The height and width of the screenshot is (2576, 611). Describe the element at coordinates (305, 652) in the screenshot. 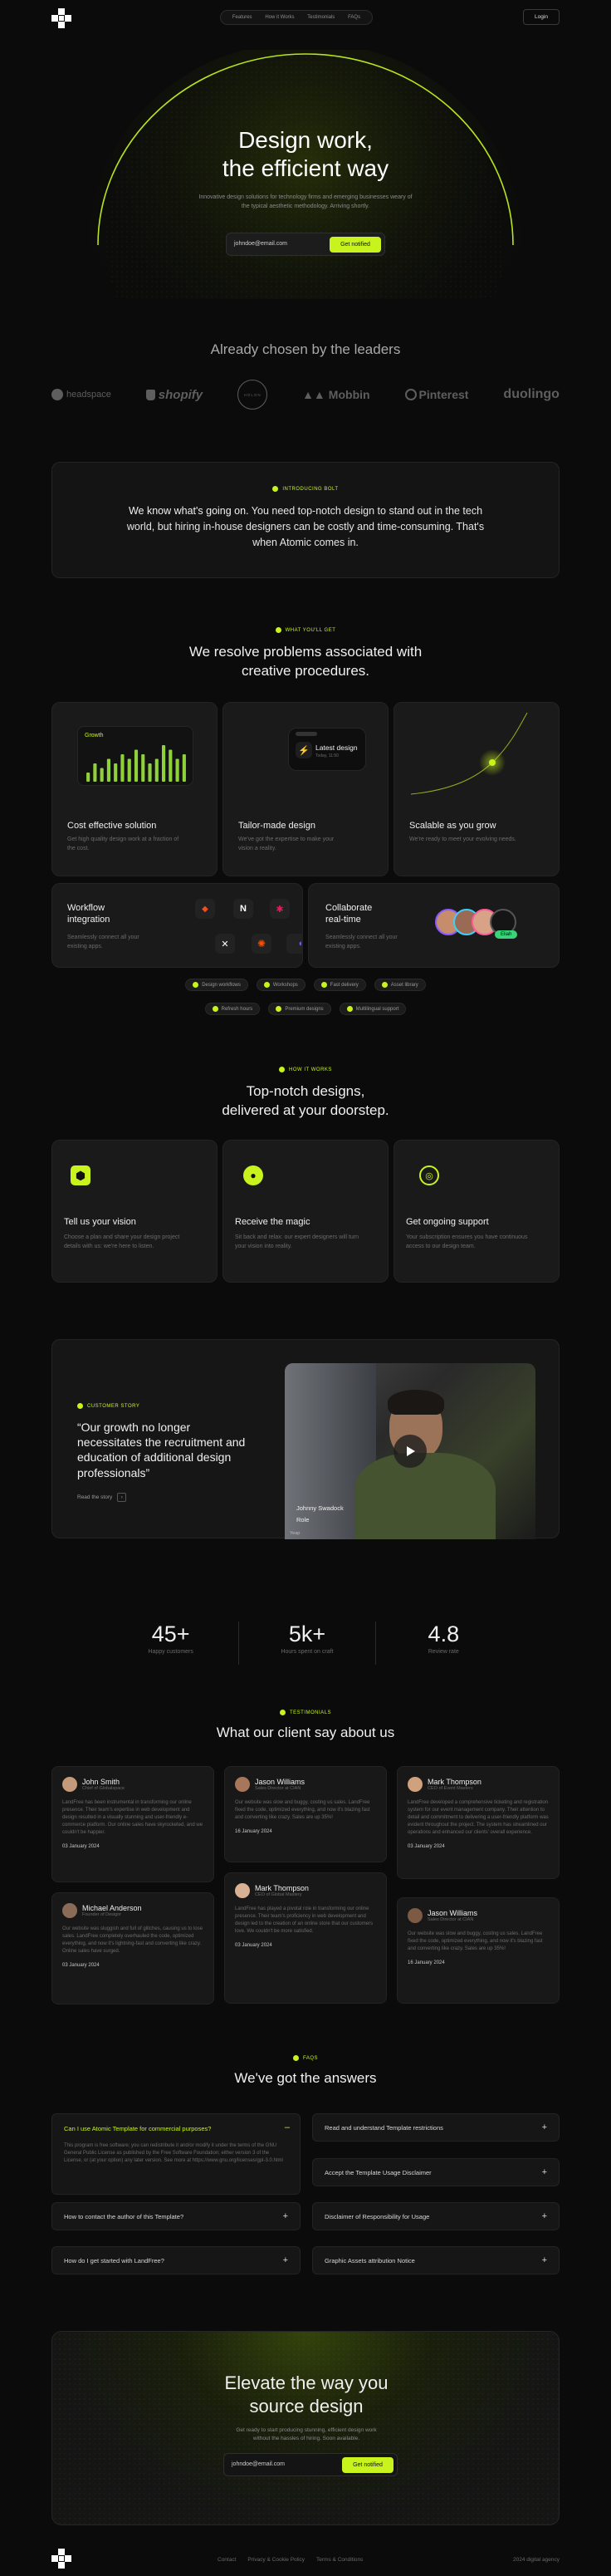

I see `features-title-line1: We resolve problems associated with` at that location.